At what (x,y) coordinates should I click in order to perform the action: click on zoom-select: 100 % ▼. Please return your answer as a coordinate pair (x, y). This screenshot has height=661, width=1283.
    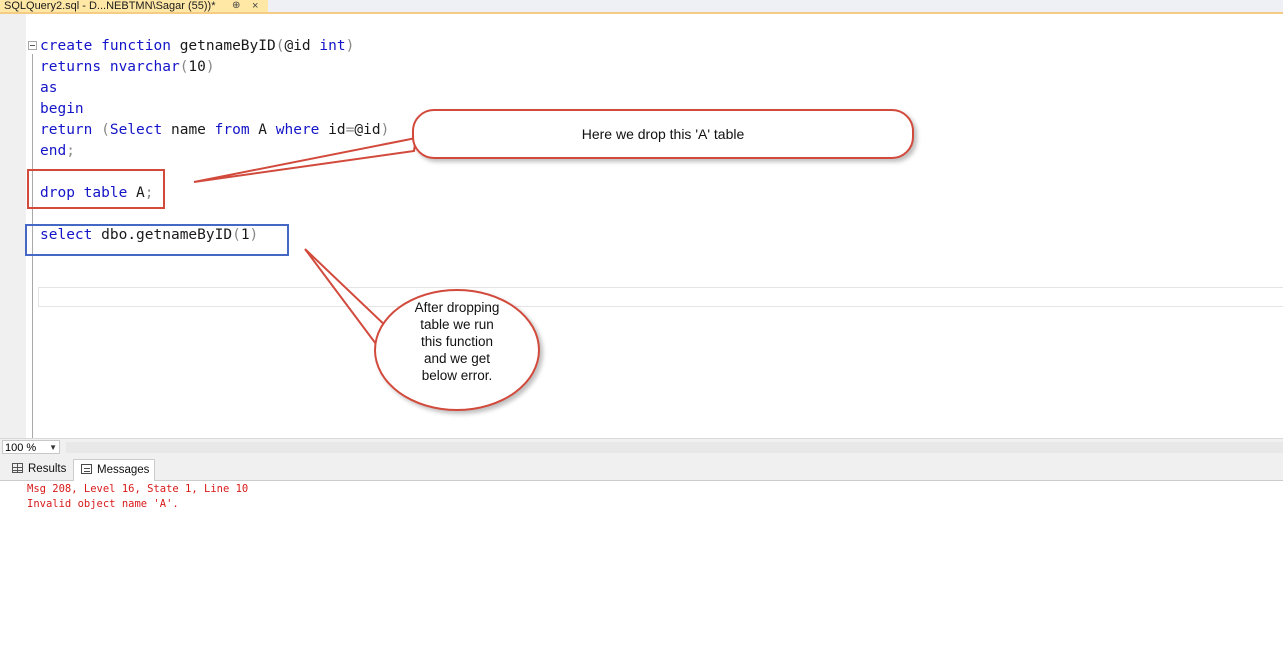
    Looking at the image, I should click on (31, 447).